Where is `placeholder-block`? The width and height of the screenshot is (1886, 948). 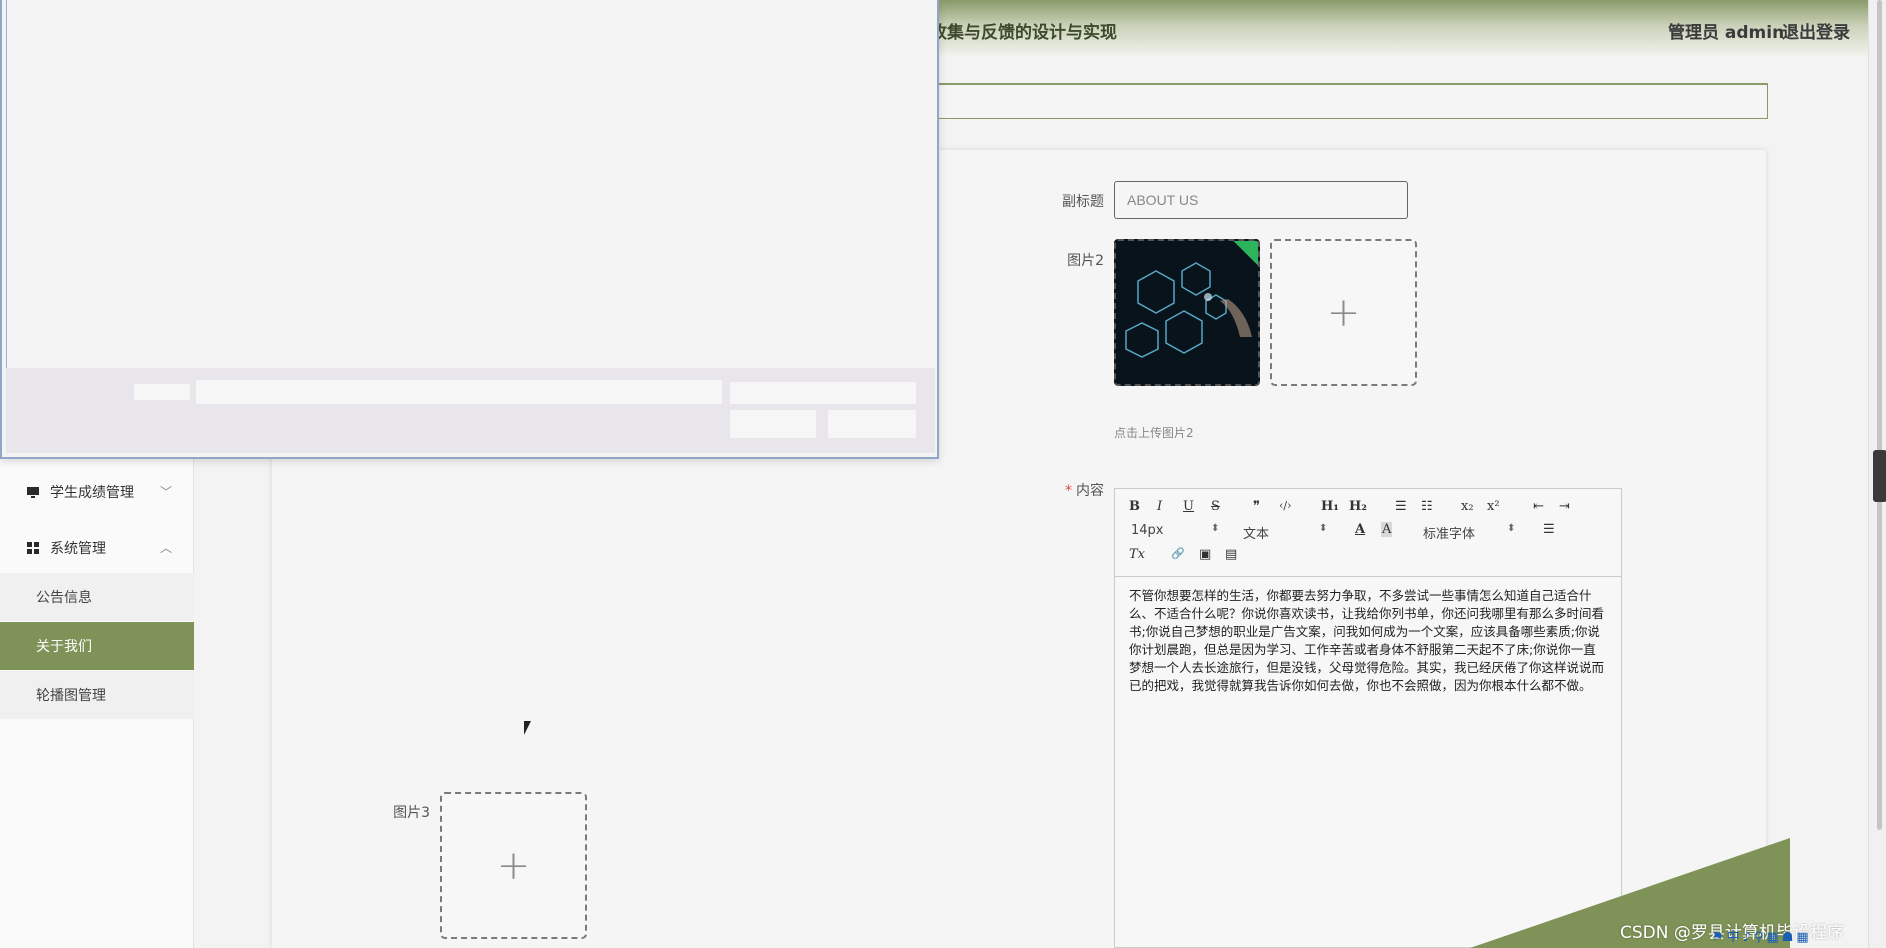 placeholder-block is located at coordinates (162, 392).